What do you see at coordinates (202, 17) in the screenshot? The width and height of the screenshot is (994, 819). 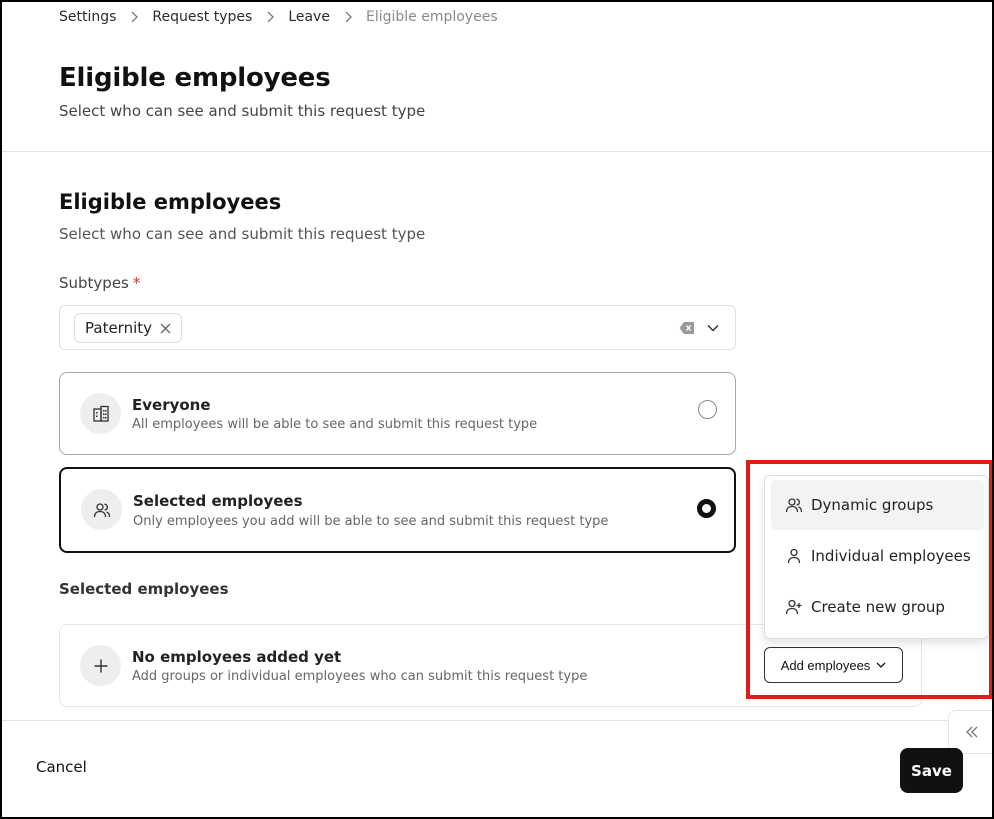 I see `breadcrumb-request-types: Request types` at bounding box center [202, 17].